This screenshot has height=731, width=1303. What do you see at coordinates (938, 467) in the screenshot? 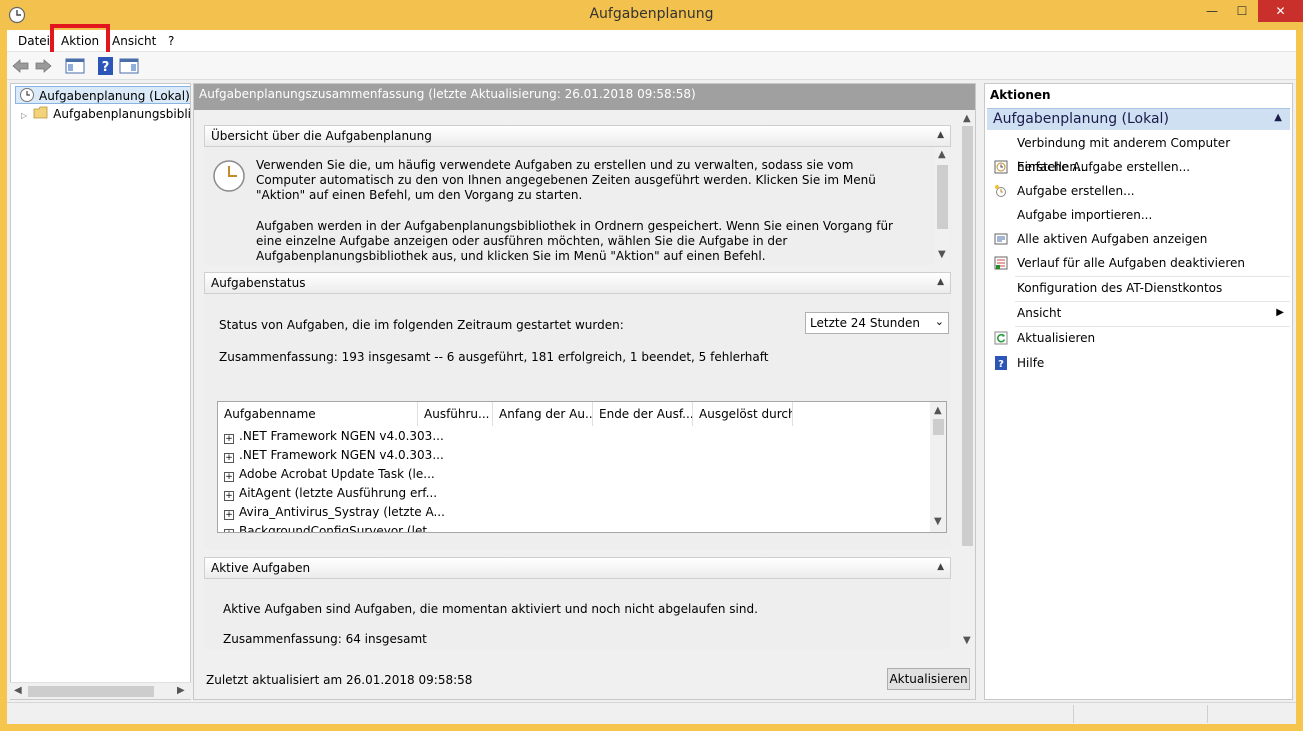
I see `table-scrollbar: ▲ ▼` at bounding box center [938, 467].